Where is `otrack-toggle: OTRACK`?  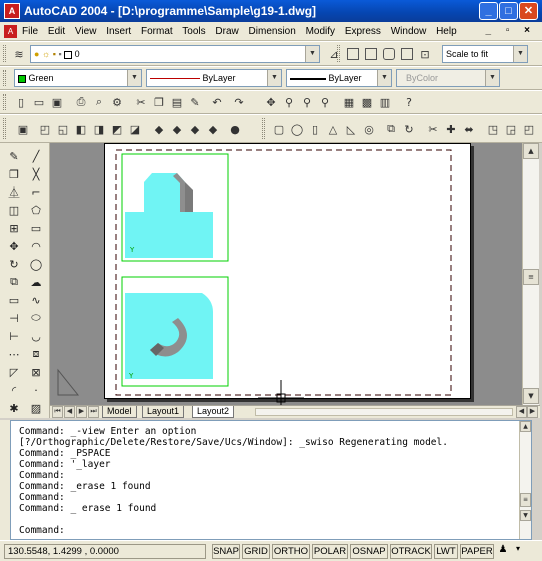
otrack-toggle: OTRACK is located at coordinates (411, 551).